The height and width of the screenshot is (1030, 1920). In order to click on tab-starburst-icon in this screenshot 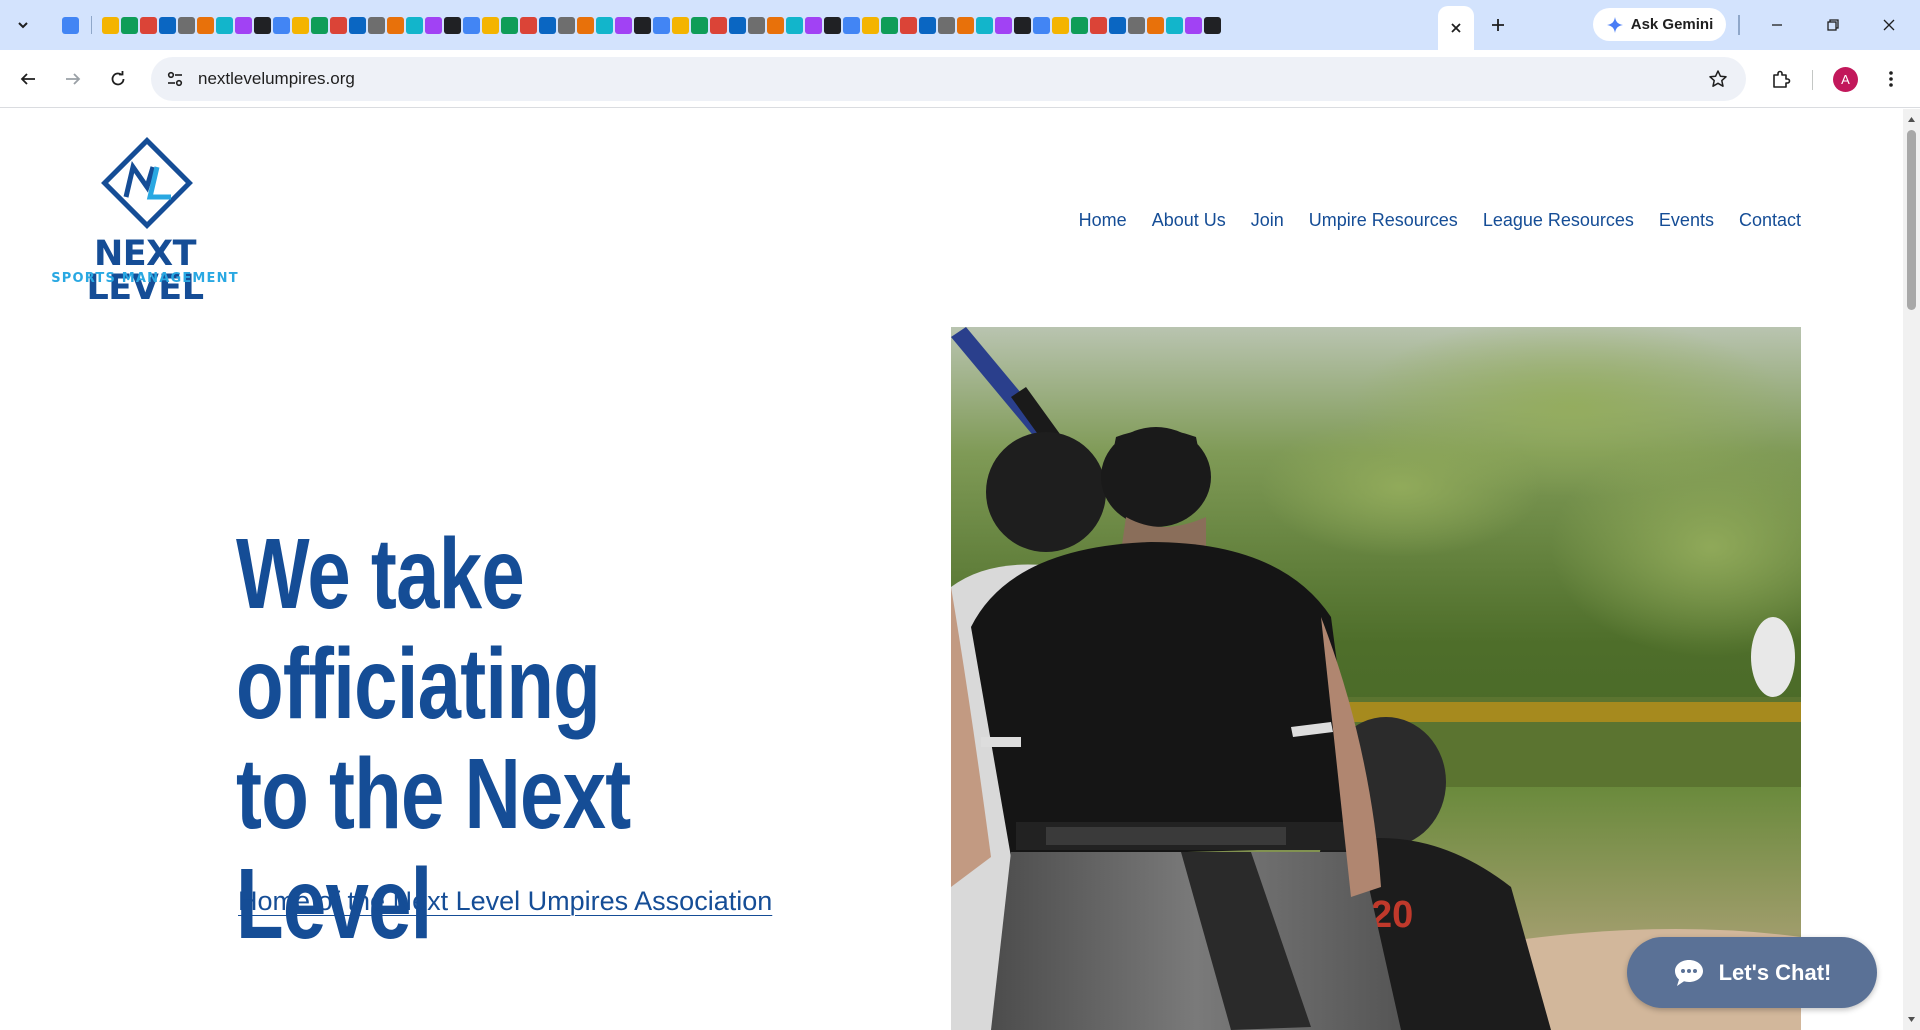, I will do `click(813, 25)`.